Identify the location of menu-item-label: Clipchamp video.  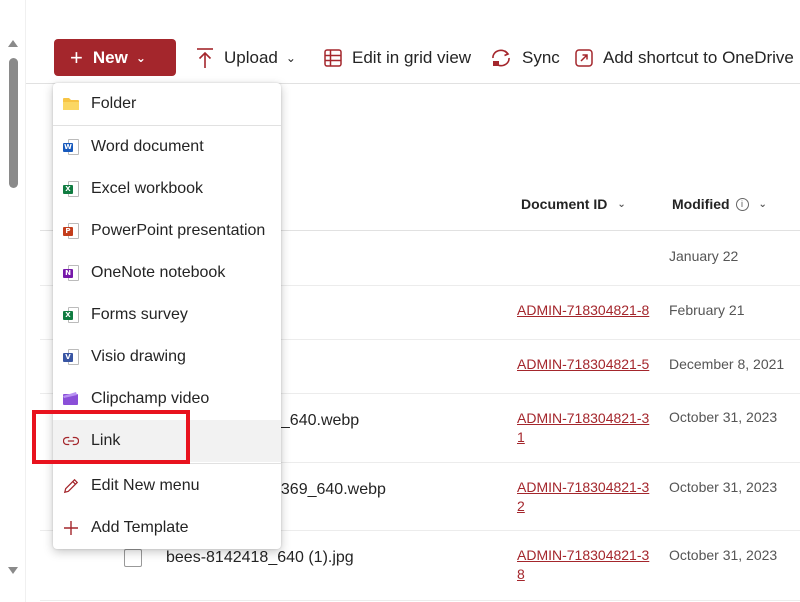
(150, 398).